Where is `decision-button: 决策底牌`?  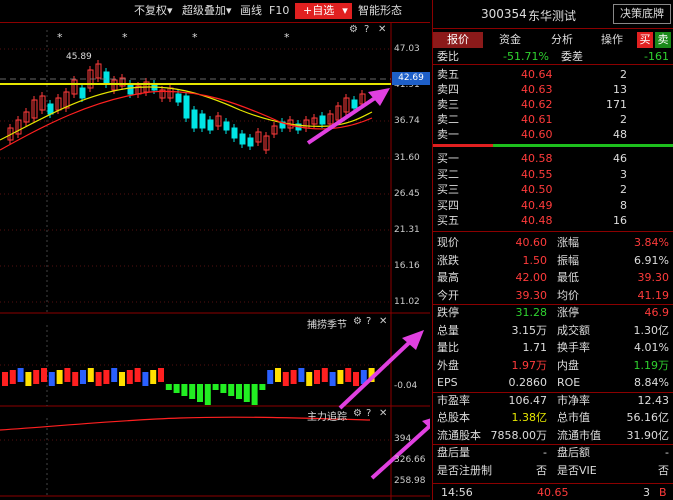 decision-button: 决策底牌 is located at coordinates (642, 14).